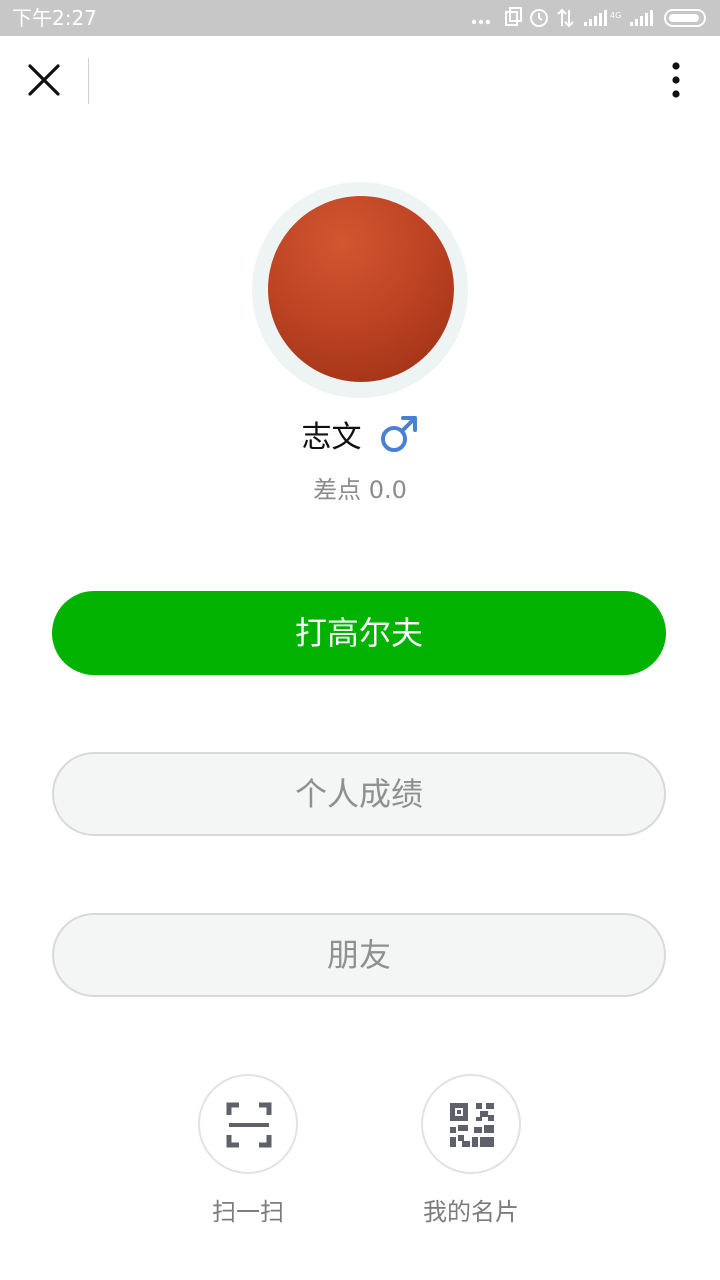 The width and height of the screenshot is (720, 1280). I want to click on personal-stats-button: 个人成绩, so click(359, 794).